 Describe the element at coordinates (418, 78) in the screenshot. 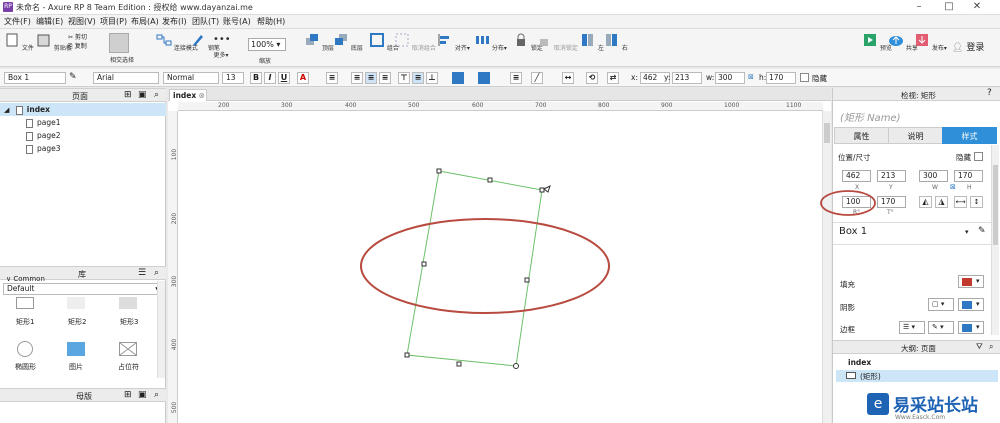

I see `valign-middle-icon: ≡` at that location.